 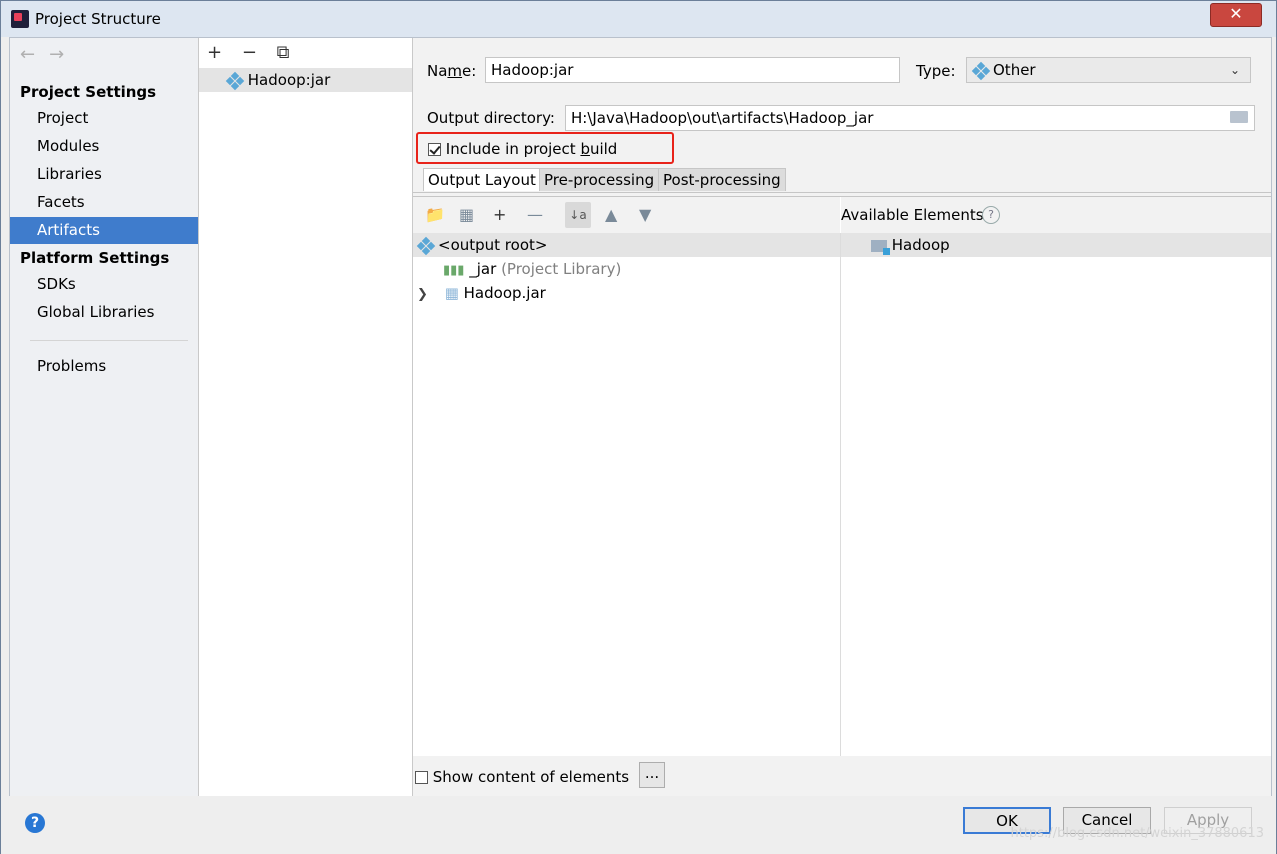 What do you see at coordinates (912, 215) in the screenshot?
I see `available-elements-heading: Available Elements` at bounding box center [912, 215].